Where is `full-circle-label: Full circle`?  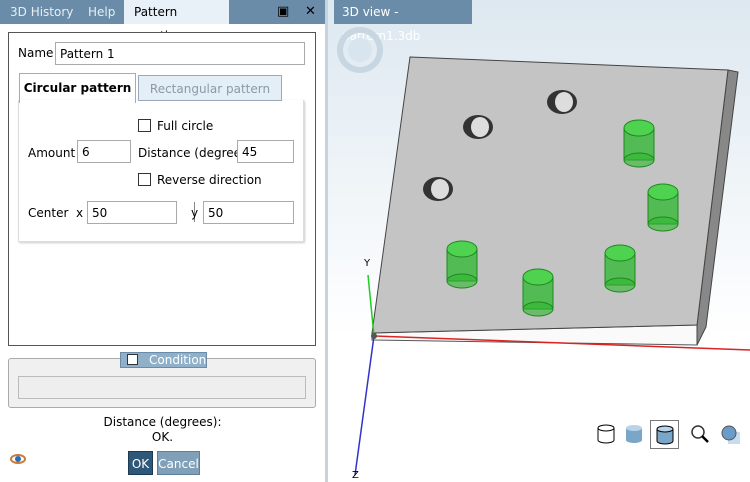
full-circle-label: Full circle is located at coordinates (185, 126).